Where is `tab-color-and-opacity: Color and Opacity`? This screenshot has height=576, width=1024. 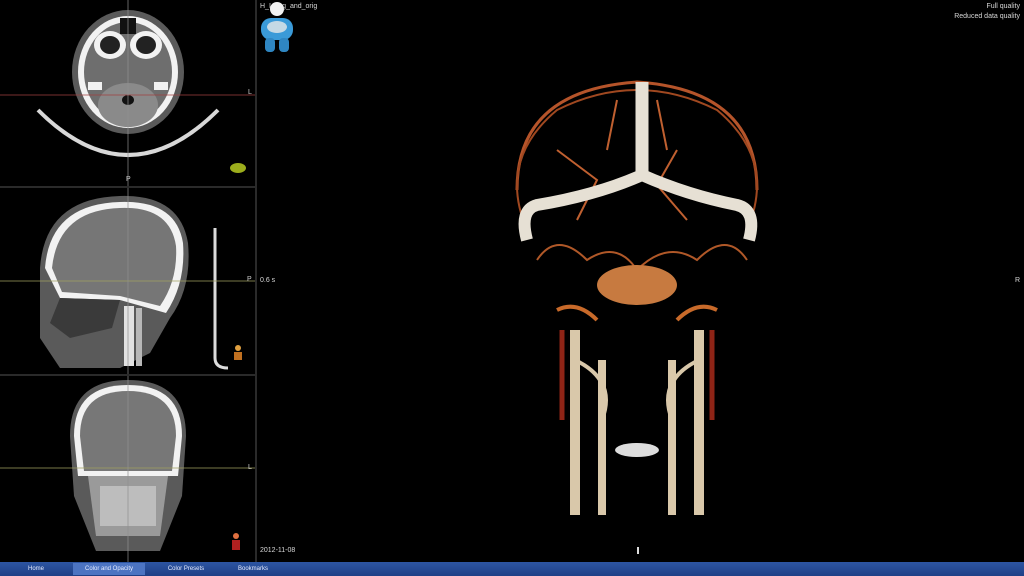 tab-color-and-opacity: Color and Opacity is located at coordinates (109, 569).